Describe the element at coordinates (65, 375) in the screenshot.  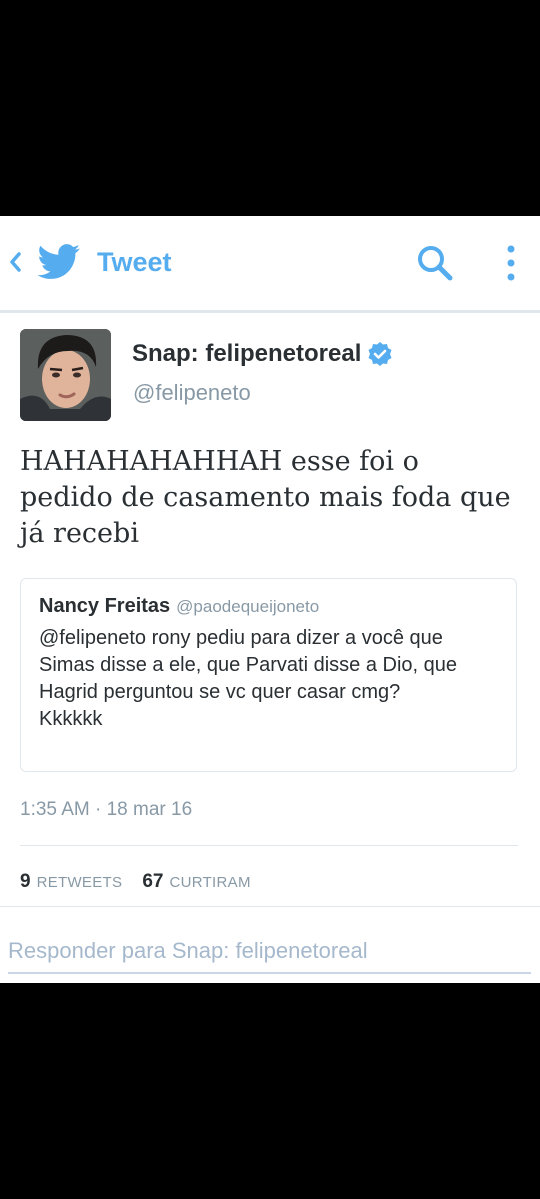
I see `avatar` at that location.